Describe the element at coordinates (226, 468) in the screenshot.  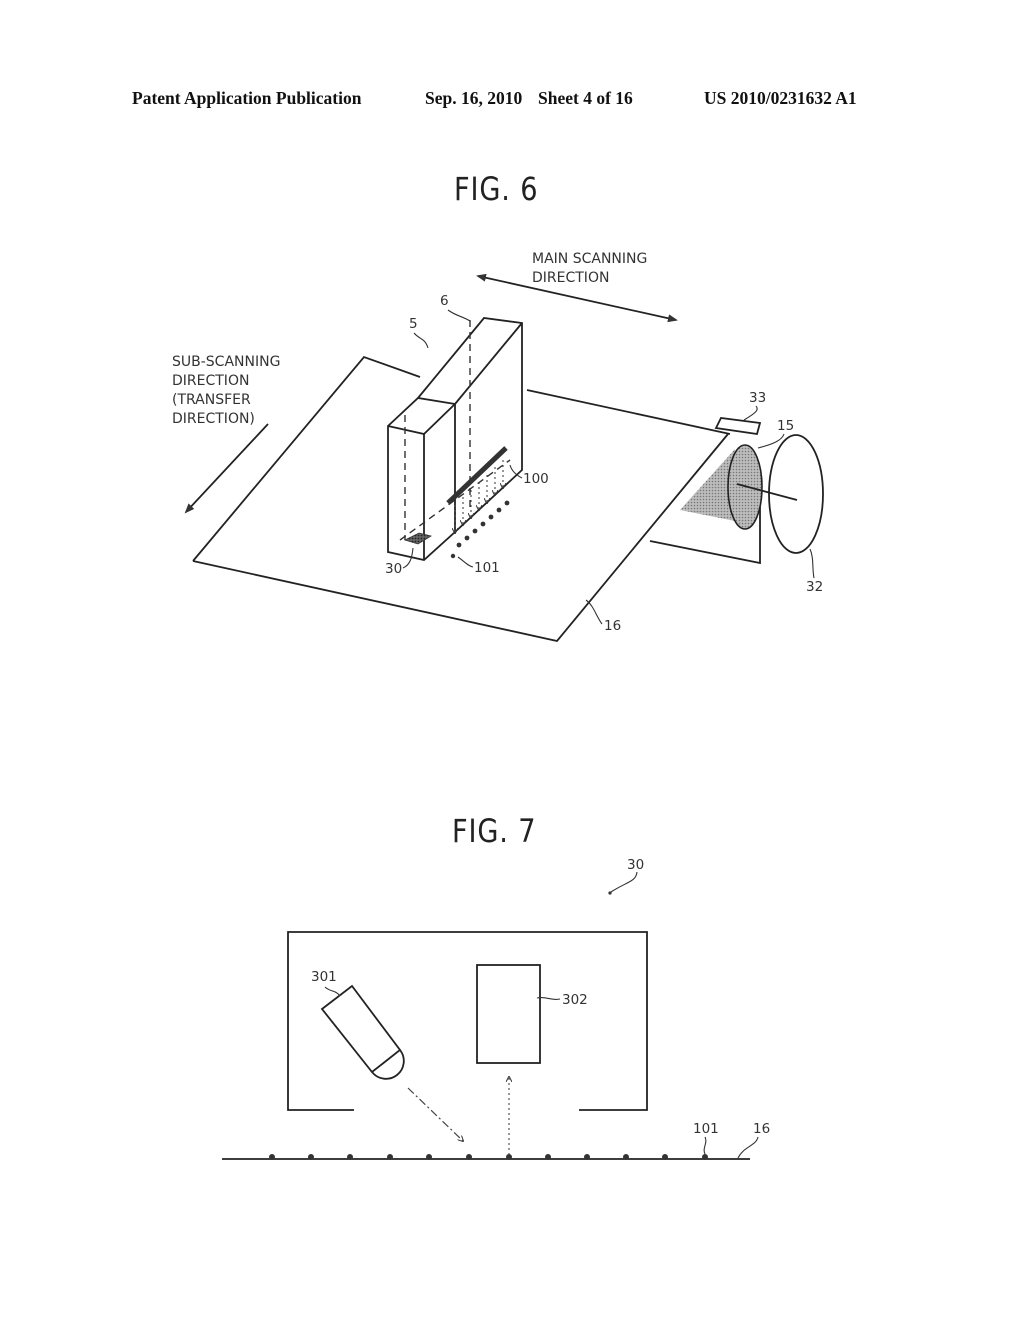
I see `sub-scanning-arrow` at that location.